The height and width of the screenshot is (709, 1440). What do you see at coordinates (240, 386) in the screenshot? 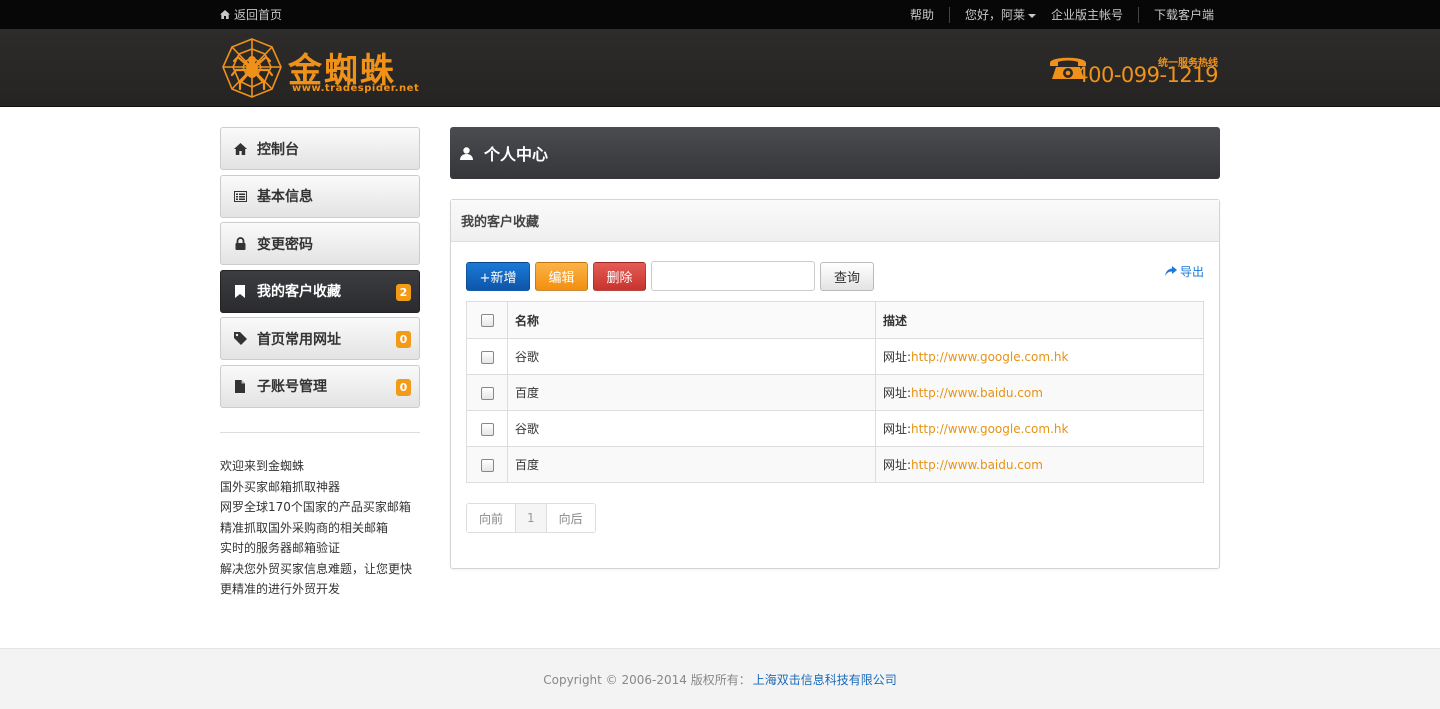
I see `file-icon` at bounding box center [240, 386].